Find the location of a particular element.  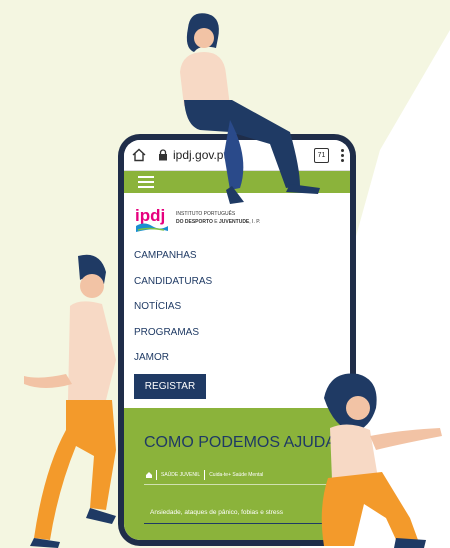

hamburger-menu-icon is located at coordinates (146, 182).